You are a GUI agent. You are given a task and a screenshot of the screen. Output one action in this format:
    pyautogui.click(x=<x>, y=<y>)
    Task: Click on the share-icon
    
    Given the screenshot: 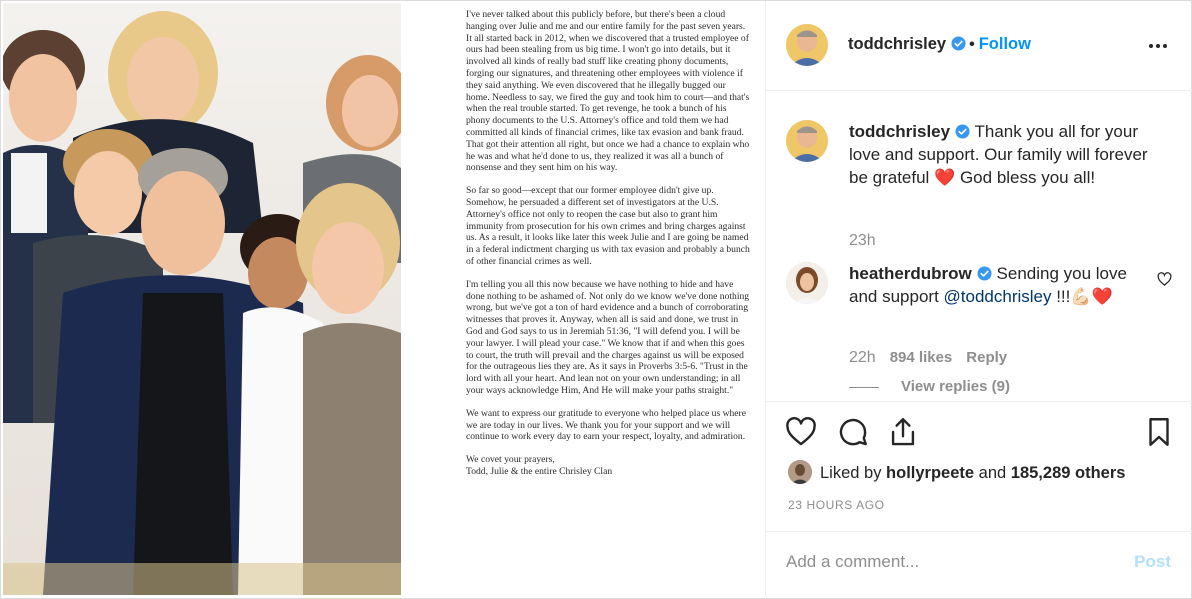 What is the action you would take?
    pyautogui.click(x=903, y=432)
    